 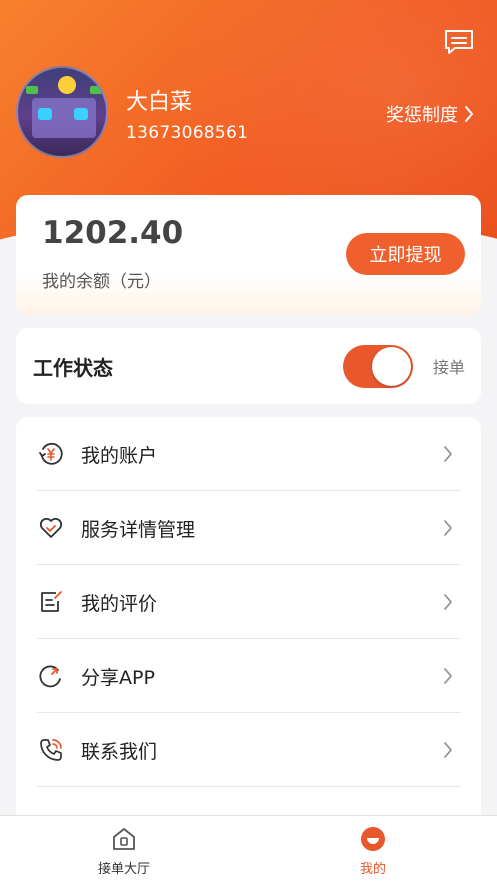 What do you see at coordinates (138, 530) in the screenshot?
I see `menu-item-label: 服务详情管理` at bounding box center [138, 530].